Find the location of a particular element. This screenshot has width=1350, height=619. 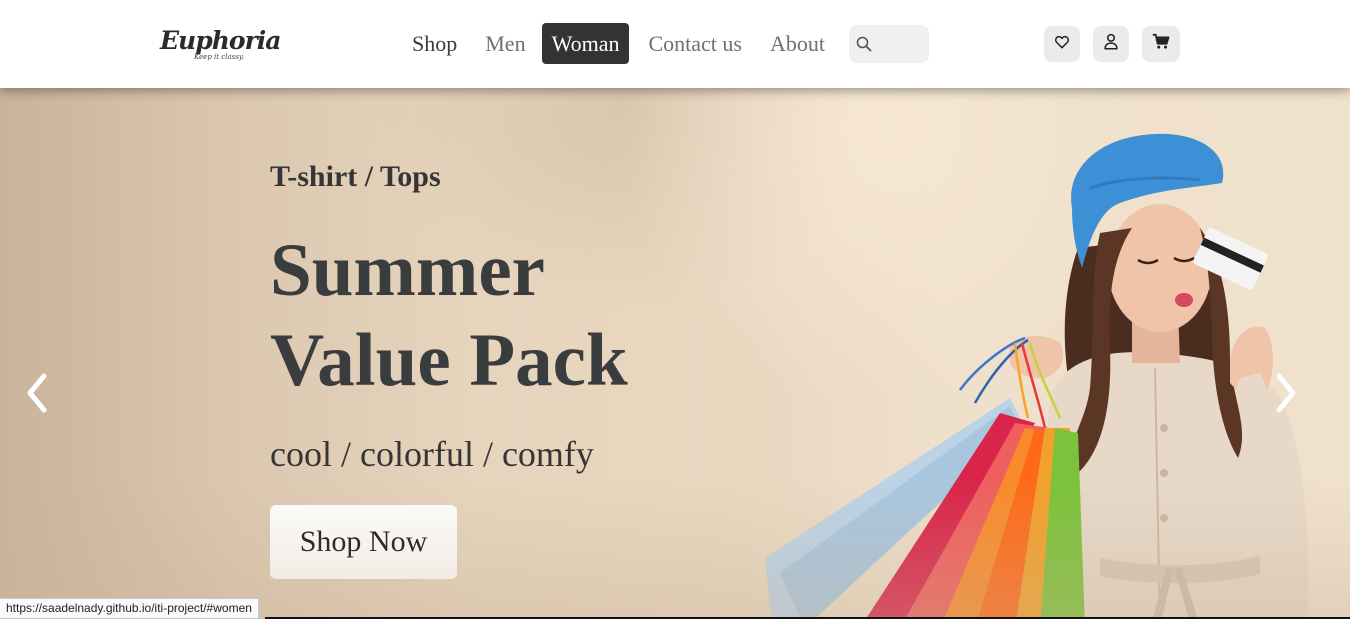

chevron-right-icon is located at coordinates (1286, 396).